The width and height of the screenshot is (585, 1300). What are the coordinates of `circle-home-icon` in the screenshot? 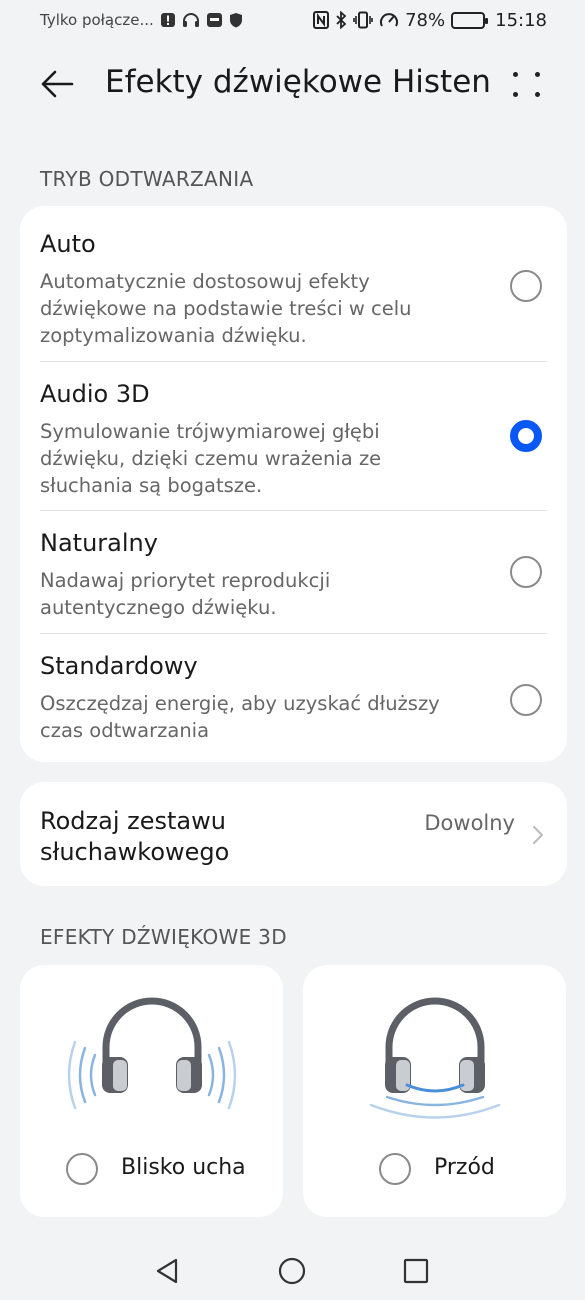 It's located at (292, 1271).